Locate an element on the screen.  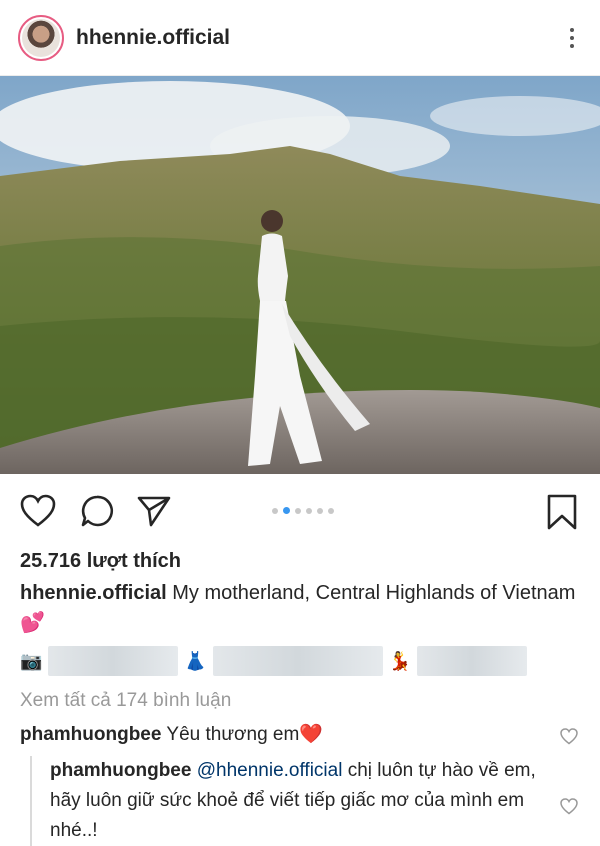
post-header: hhennie.official is located at coordinates (300, 38).